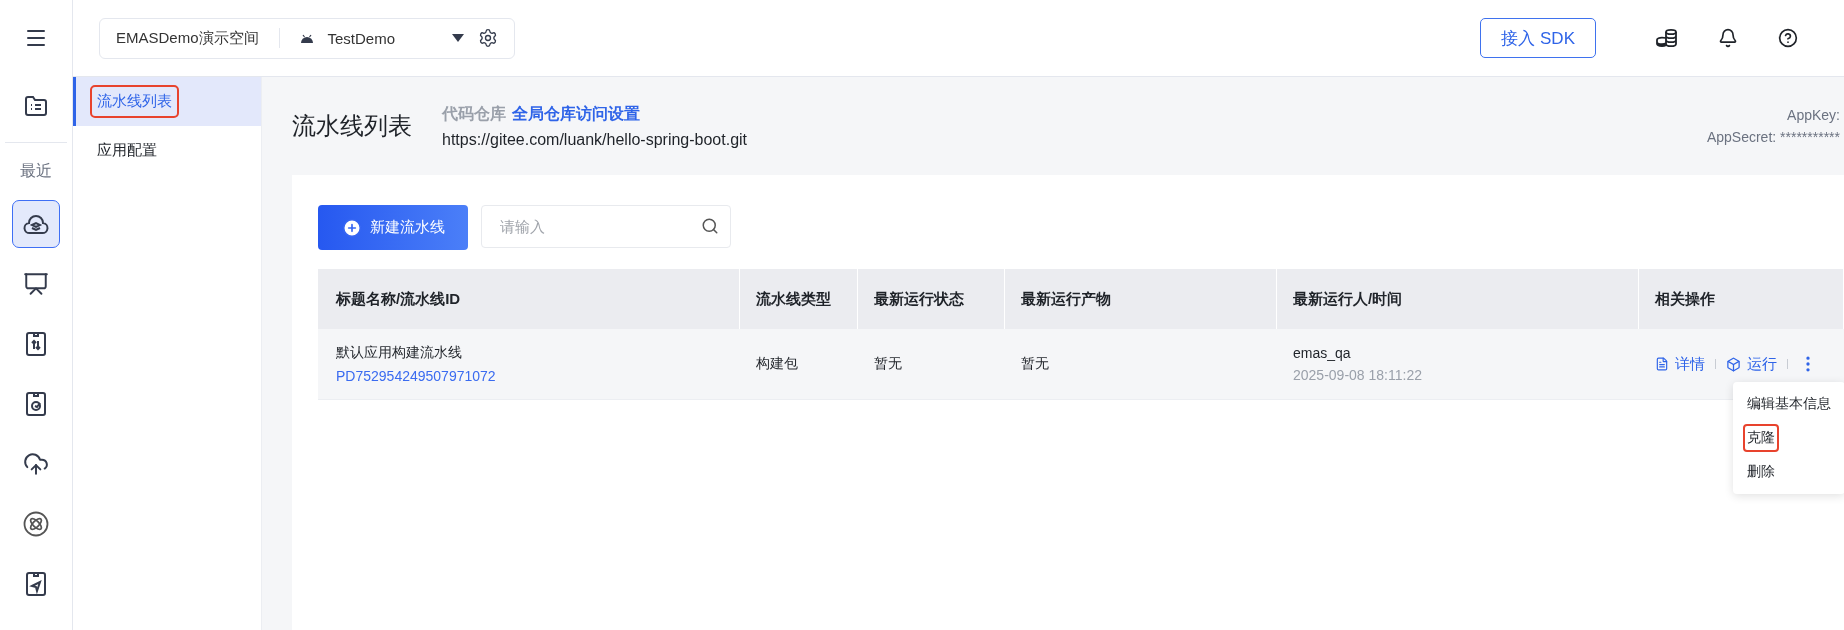 This screenshot has width=1844, height=630. What do you see at coordinates (1788, 38) in the screenshot?
I see `help-icon` at bounding box center [1788, 38].